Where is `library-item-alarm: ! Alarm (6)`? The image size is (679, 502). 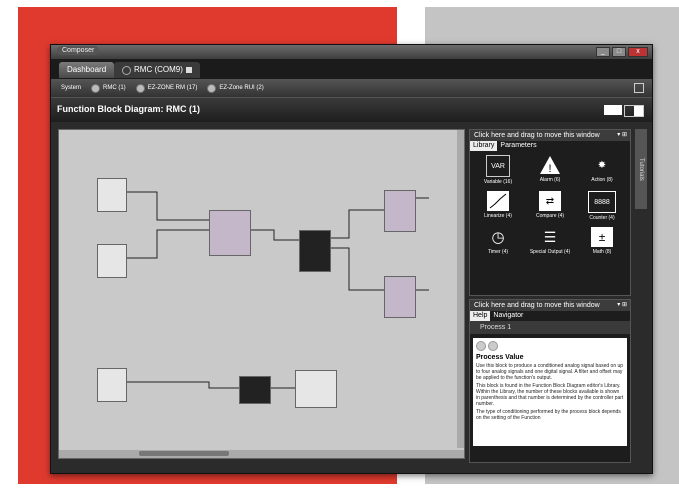
library-item-alarm: ! Alarm (6) is located at coordinates (550, 170).